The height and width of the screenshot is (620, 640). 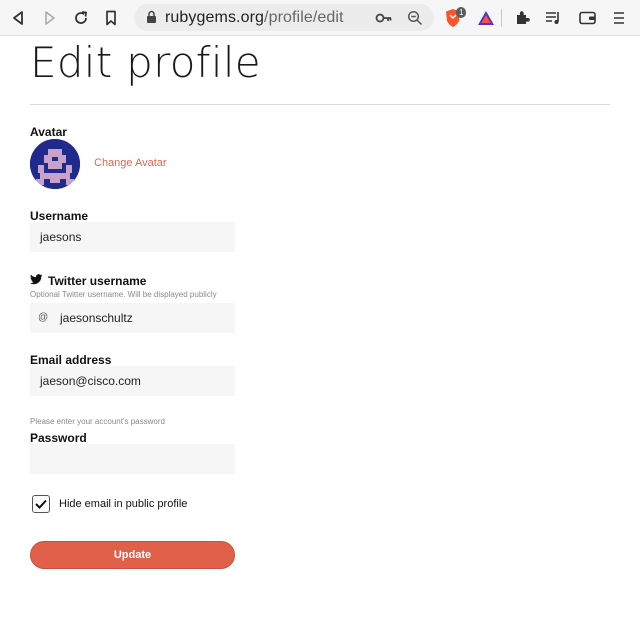 What do you see at coordinates (145, 62) in the screenshot?
I see `page-title: Edit profile` at bounding box center [145, 62].